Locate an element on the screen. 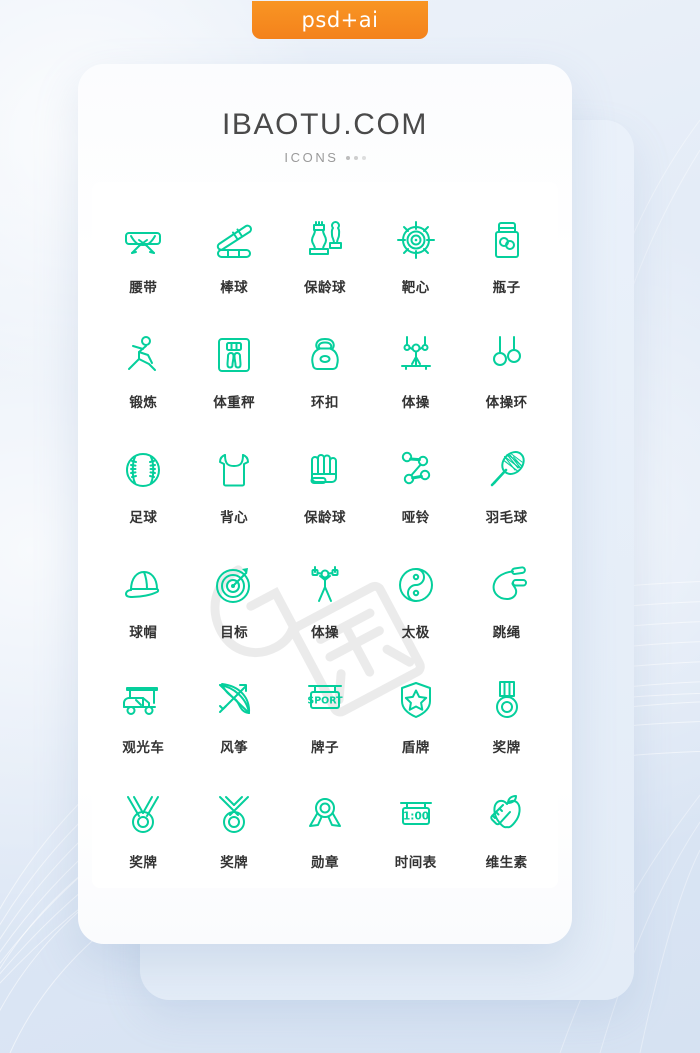  baseball-icon is located at coordinates (143, 470).